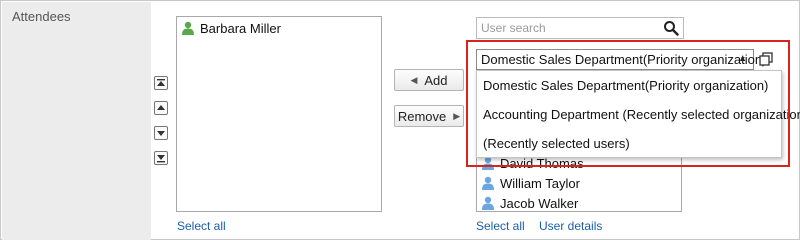 This screenshot has width=800, height=240. What do you see at coordinates (500, 226) in the screenshot?
I see `select-all-candidates-link: Select all` at bounding box center [500, 226].